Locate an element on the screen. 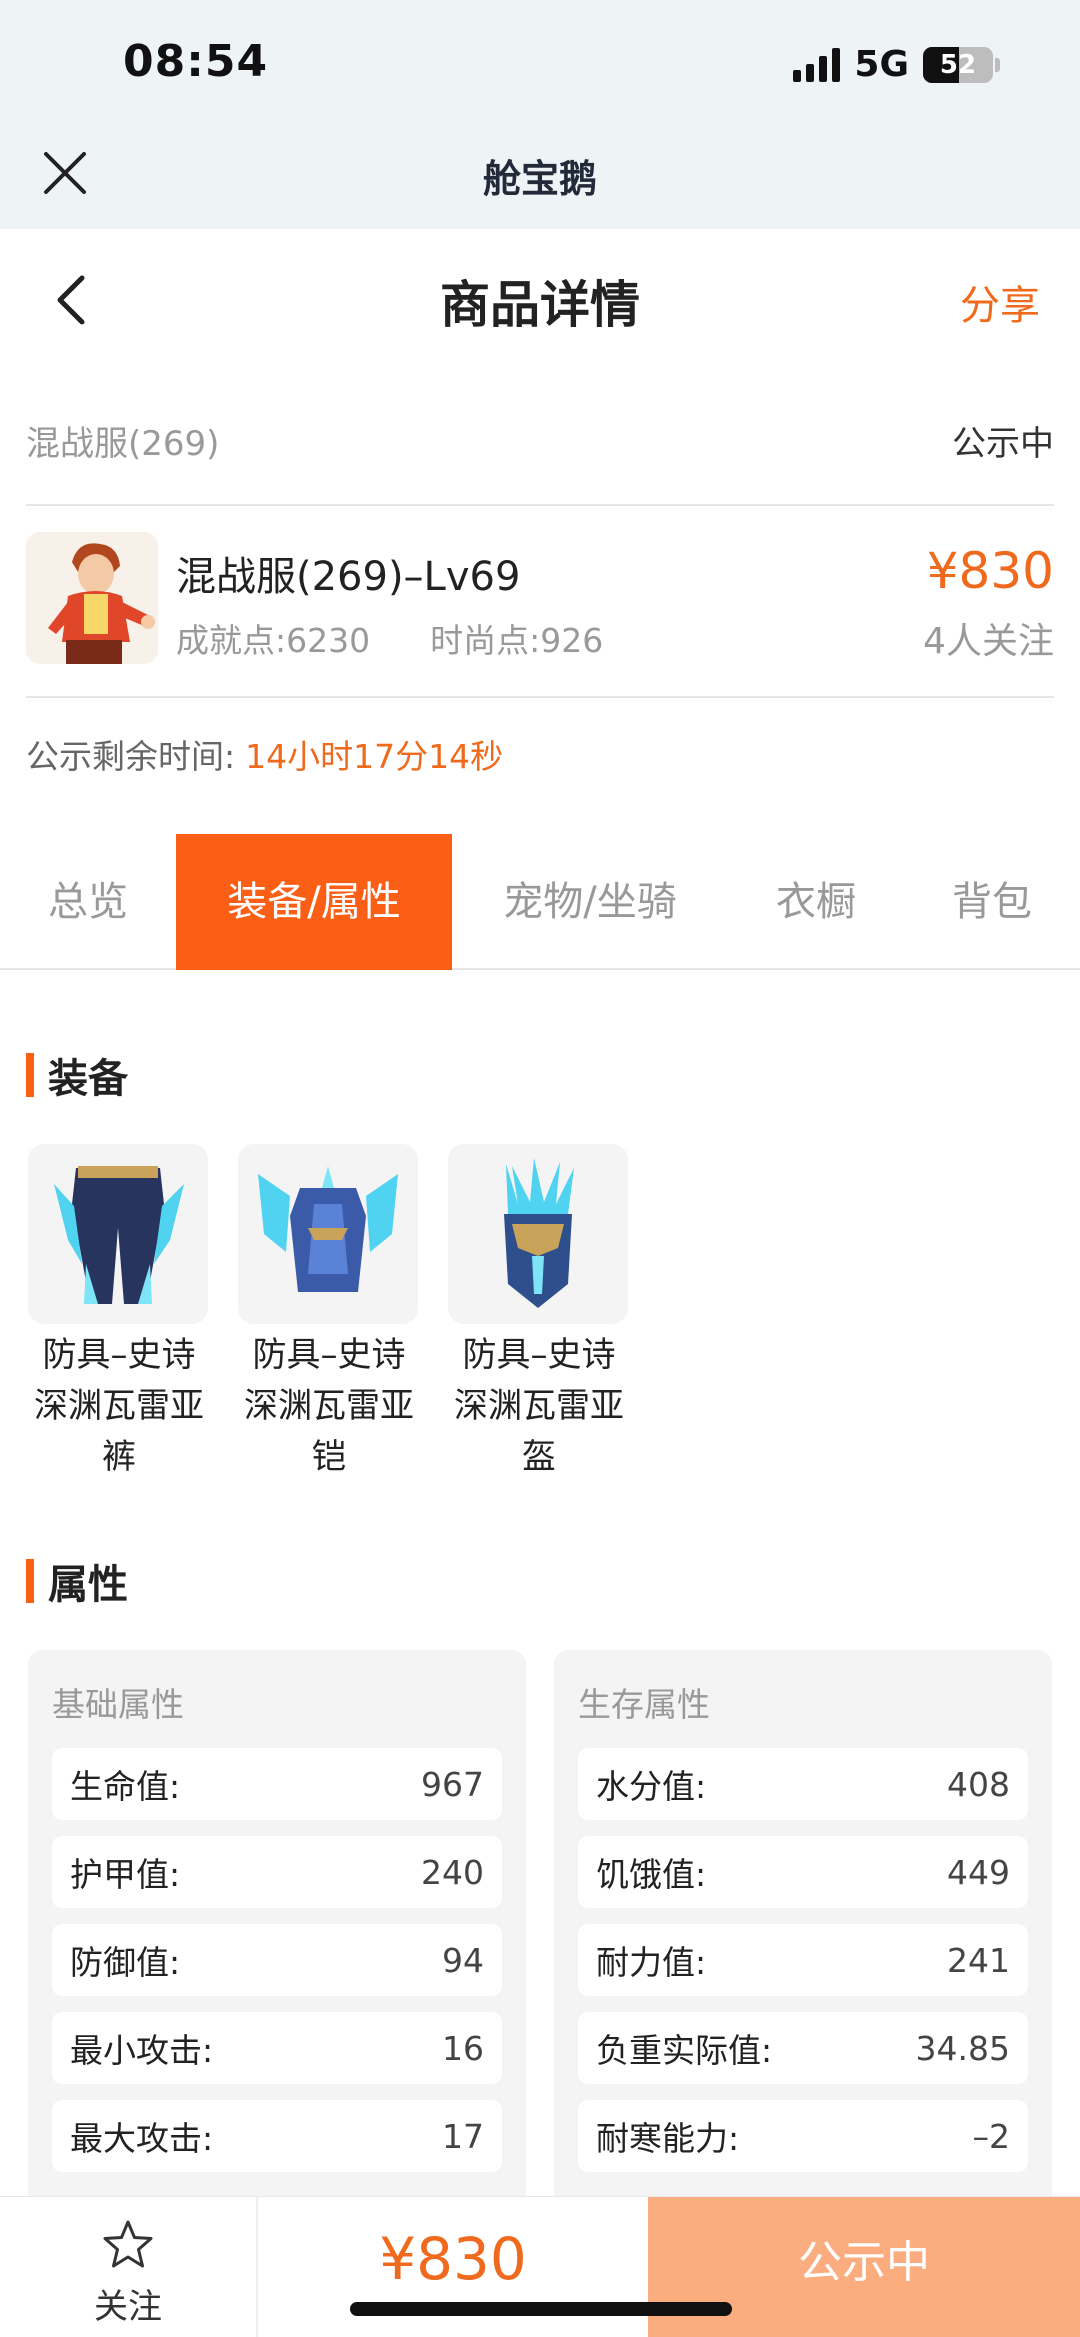 This screenshot has width=1080, height=2337. equipment-name: 防具–史诗 深渊瓦雷亚 裤 is located at coordinates (119, 1406).